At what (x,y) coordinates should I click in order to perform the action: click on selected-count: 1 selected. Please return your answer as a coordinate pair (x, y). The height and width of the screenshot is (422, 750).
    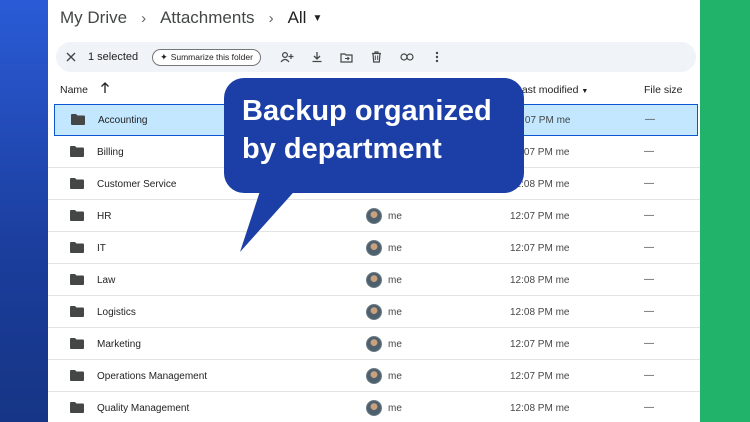
    Looking at the image, I should click on (113, 57).